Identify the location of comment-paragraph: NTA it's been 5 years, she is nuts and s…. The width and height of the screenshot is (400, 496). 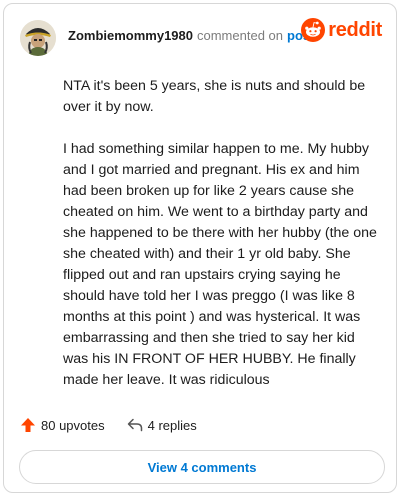
(214, 96).